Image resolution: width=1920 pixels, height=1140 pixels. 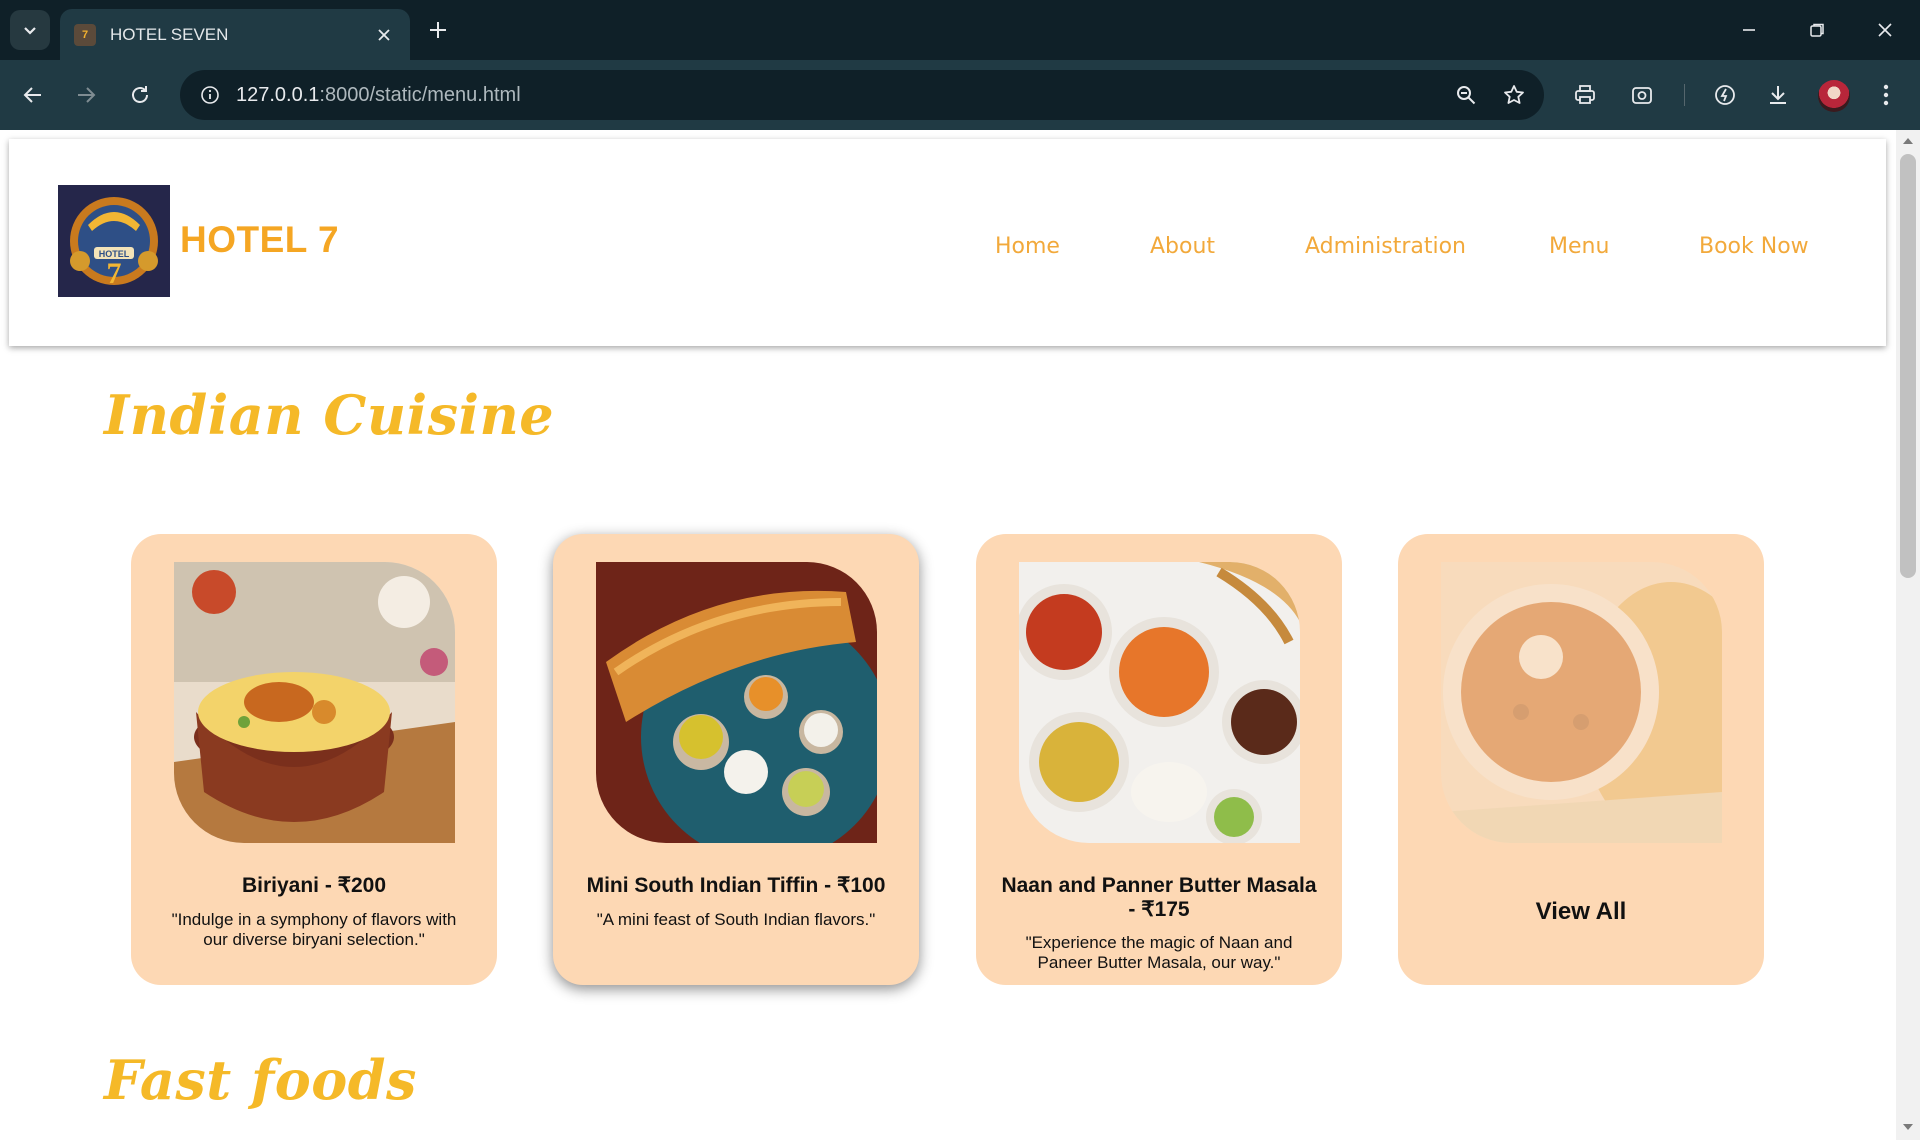 I want to click on menu-card-view-all: View All, so click(x=1581, y=759).